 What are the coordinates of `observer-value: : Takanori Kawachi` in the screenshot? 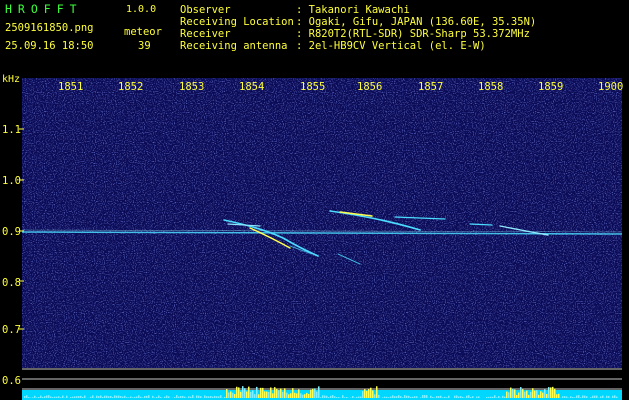 It's located at (353, 10).